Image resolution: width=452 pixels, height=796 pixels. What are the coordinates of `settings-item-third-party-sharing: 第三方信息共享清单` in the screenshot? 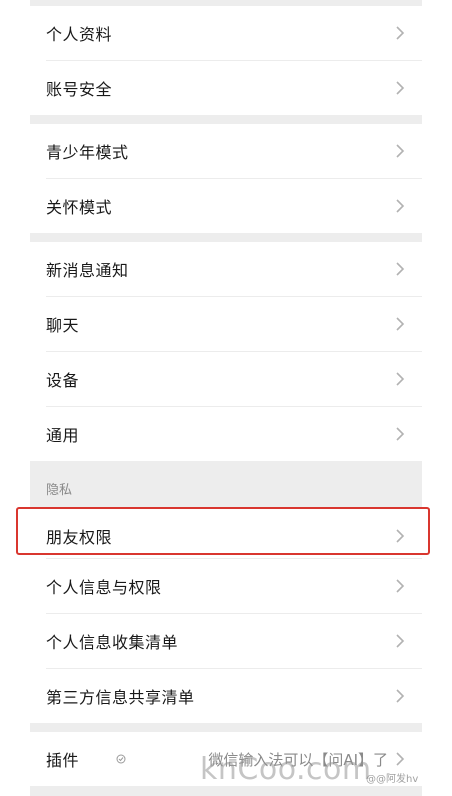 It's located at (226, 696).